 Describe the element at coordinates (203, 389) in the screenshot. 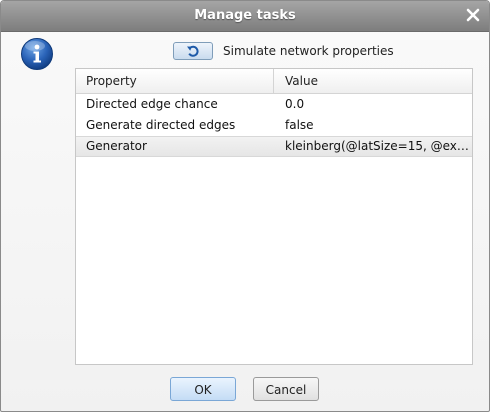

I see `ok-button: OK` at that location.